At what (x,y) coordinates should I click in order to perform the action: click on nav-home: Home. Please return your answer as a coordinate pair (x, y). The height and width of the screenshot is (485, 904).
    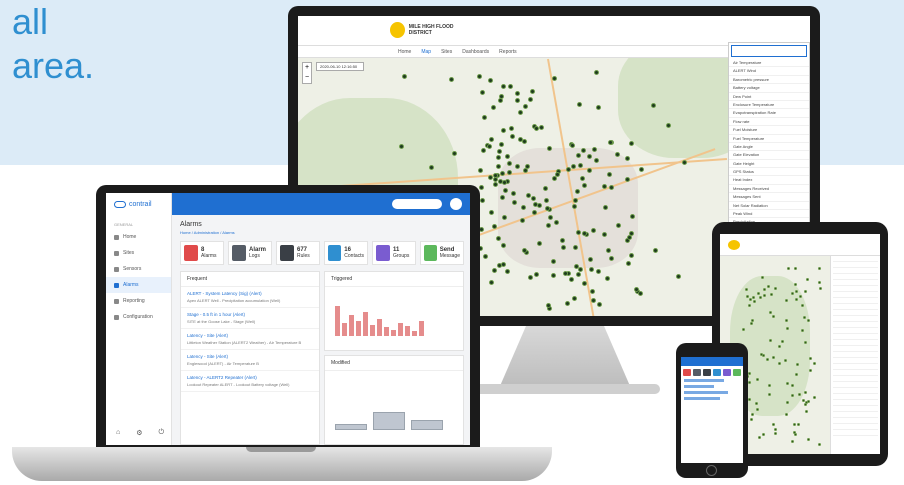
    Looking at the image, I should click on (404, 52).